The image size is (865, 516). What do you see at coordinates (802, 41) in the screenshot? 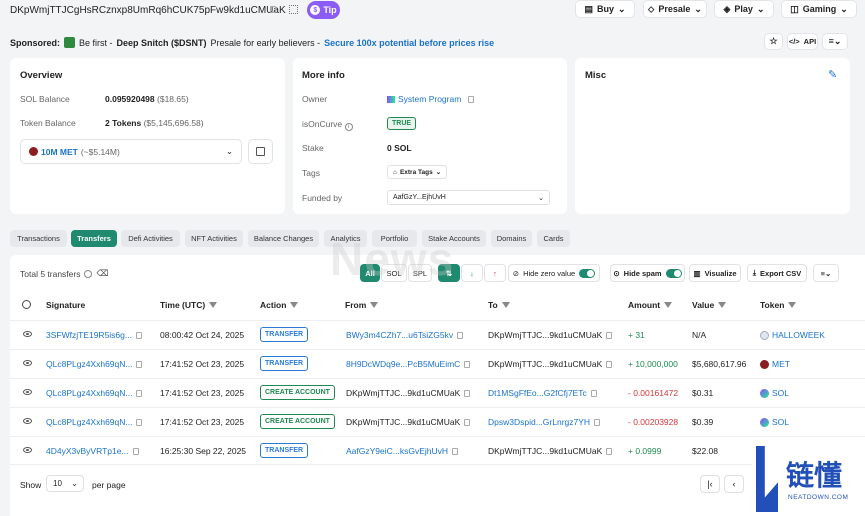
I see `api-button: </> API` at bounding box center [802, 41].